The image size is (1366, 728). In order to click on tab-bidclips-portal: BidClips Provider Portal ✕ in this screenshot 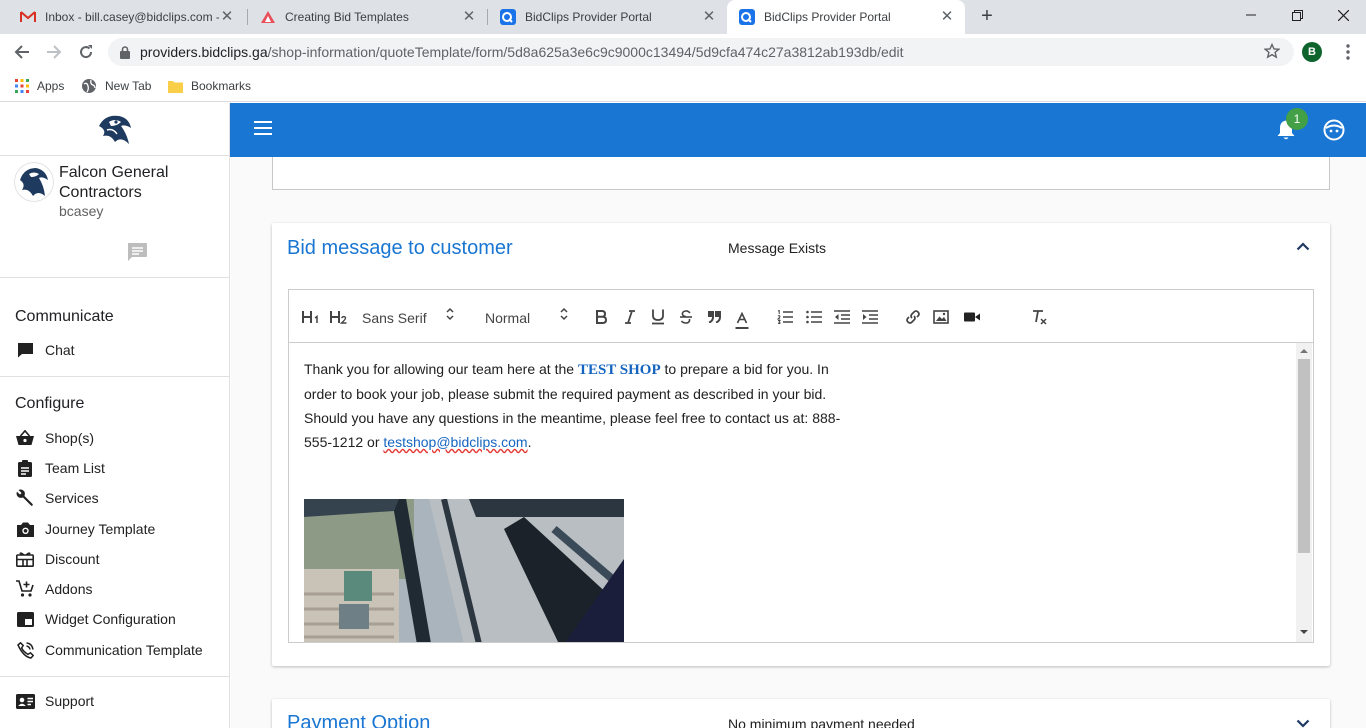, I will do `click(607, 17)`.